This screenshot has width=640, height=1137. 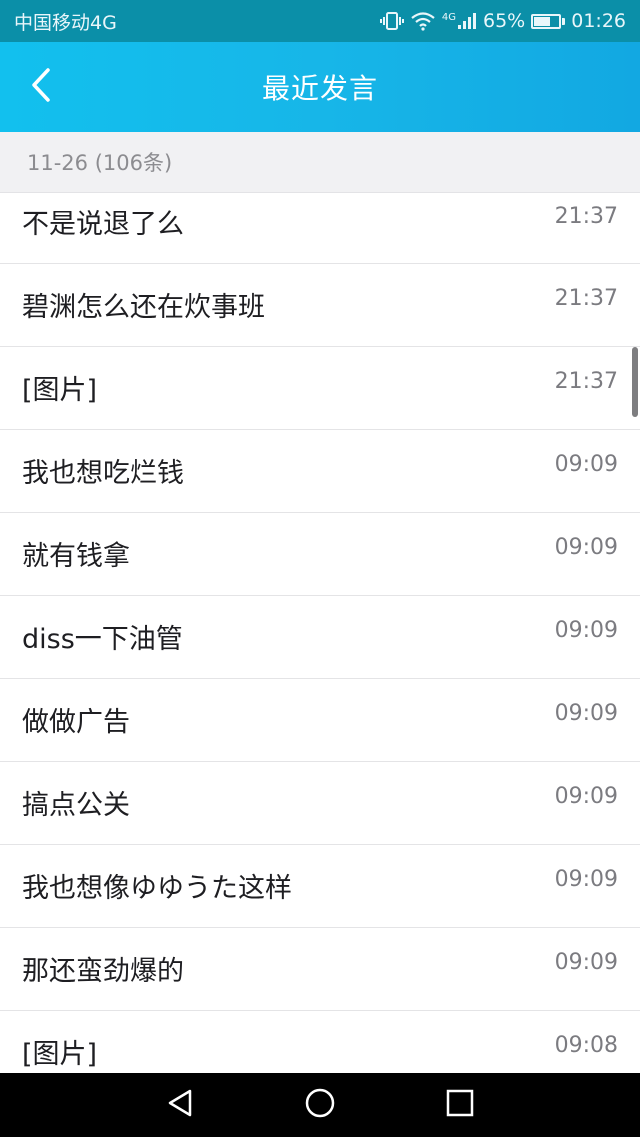 I want to click on battery-percent: 65%, so click(x=504, y=21).